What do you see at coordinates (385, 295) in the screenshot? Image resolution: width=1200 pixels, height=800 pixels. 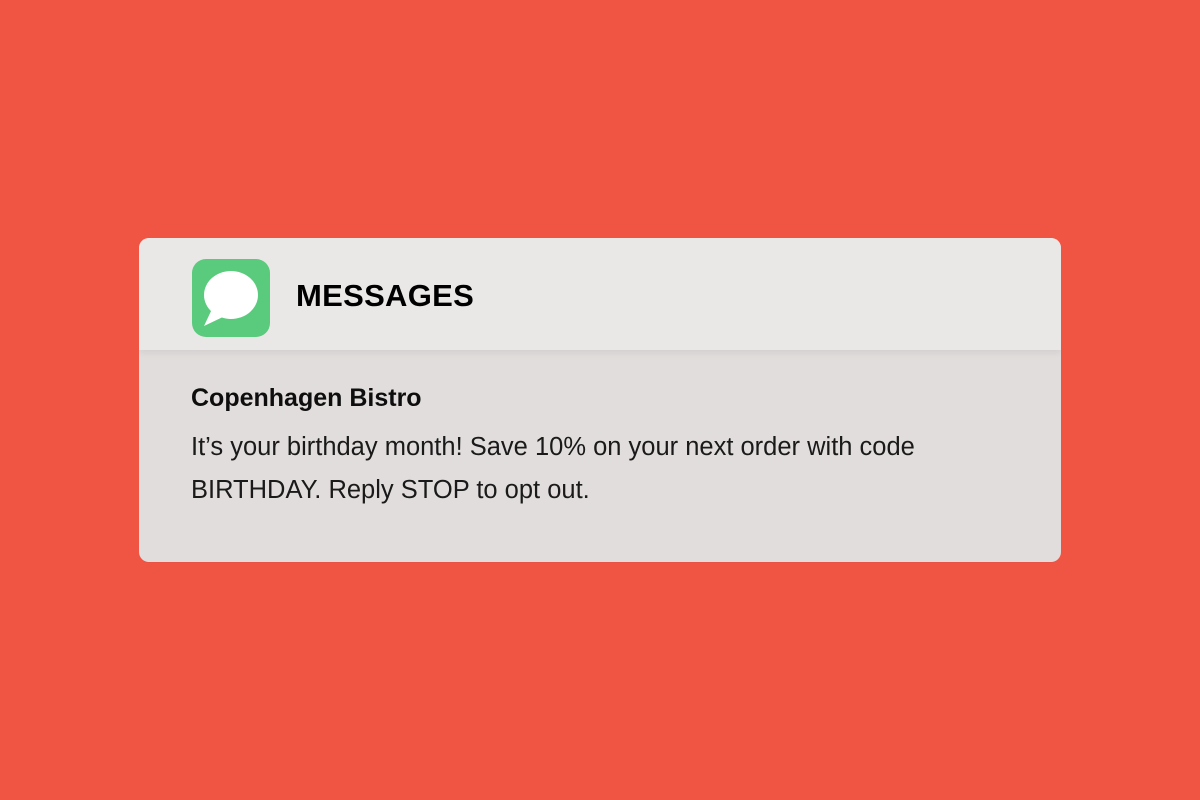 I see `app-name: MESSAGES` at bounding box center [385, 295].